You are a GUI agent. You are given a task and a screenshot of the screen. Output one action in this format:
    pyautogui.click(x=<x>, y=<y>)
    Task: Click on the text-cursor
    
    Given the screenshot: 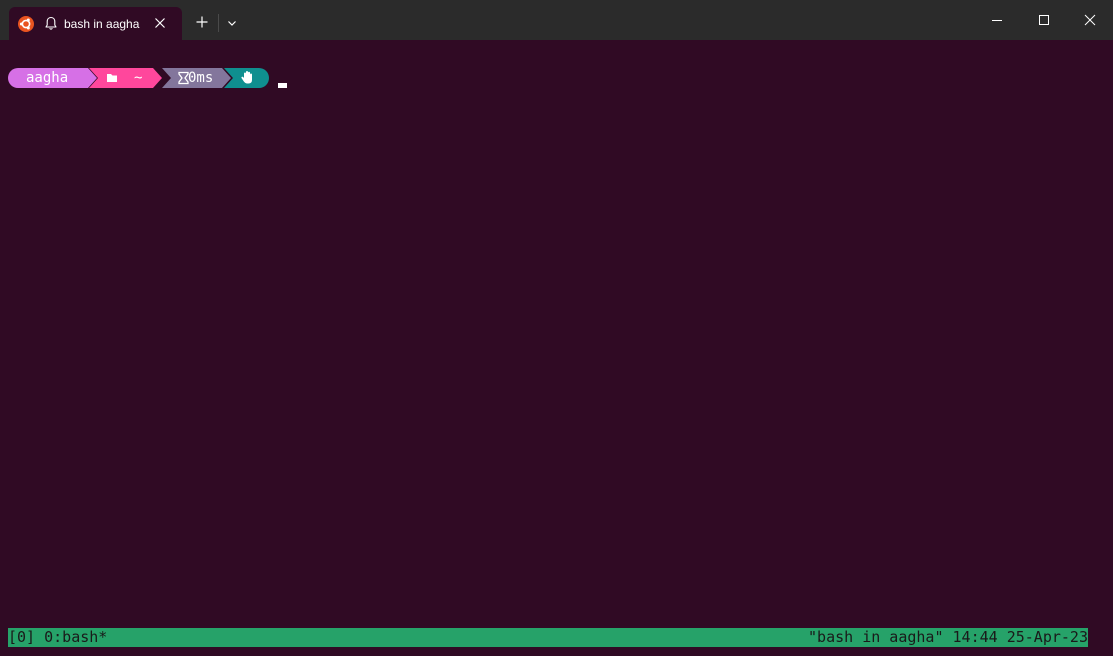 What is the action you would take?
    pyautogui.click(x=282, y=85)
    